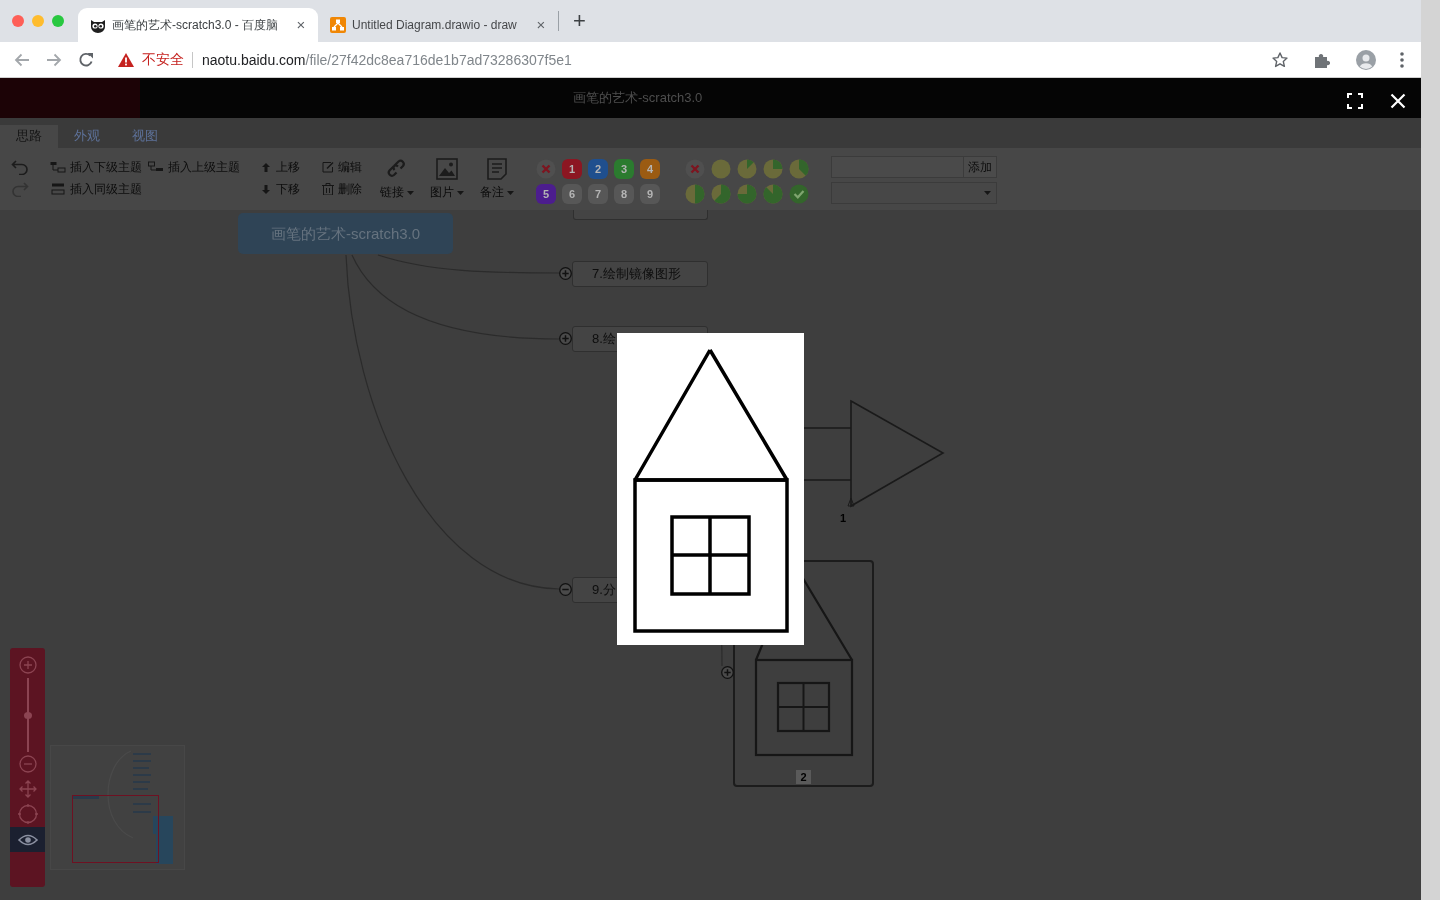 The width and height of the screenshot is (1440, 900). What do you see at coordinates (546, 194) in the screenshot?
I see `priority-button: 5` at bounding box center [546, 194].